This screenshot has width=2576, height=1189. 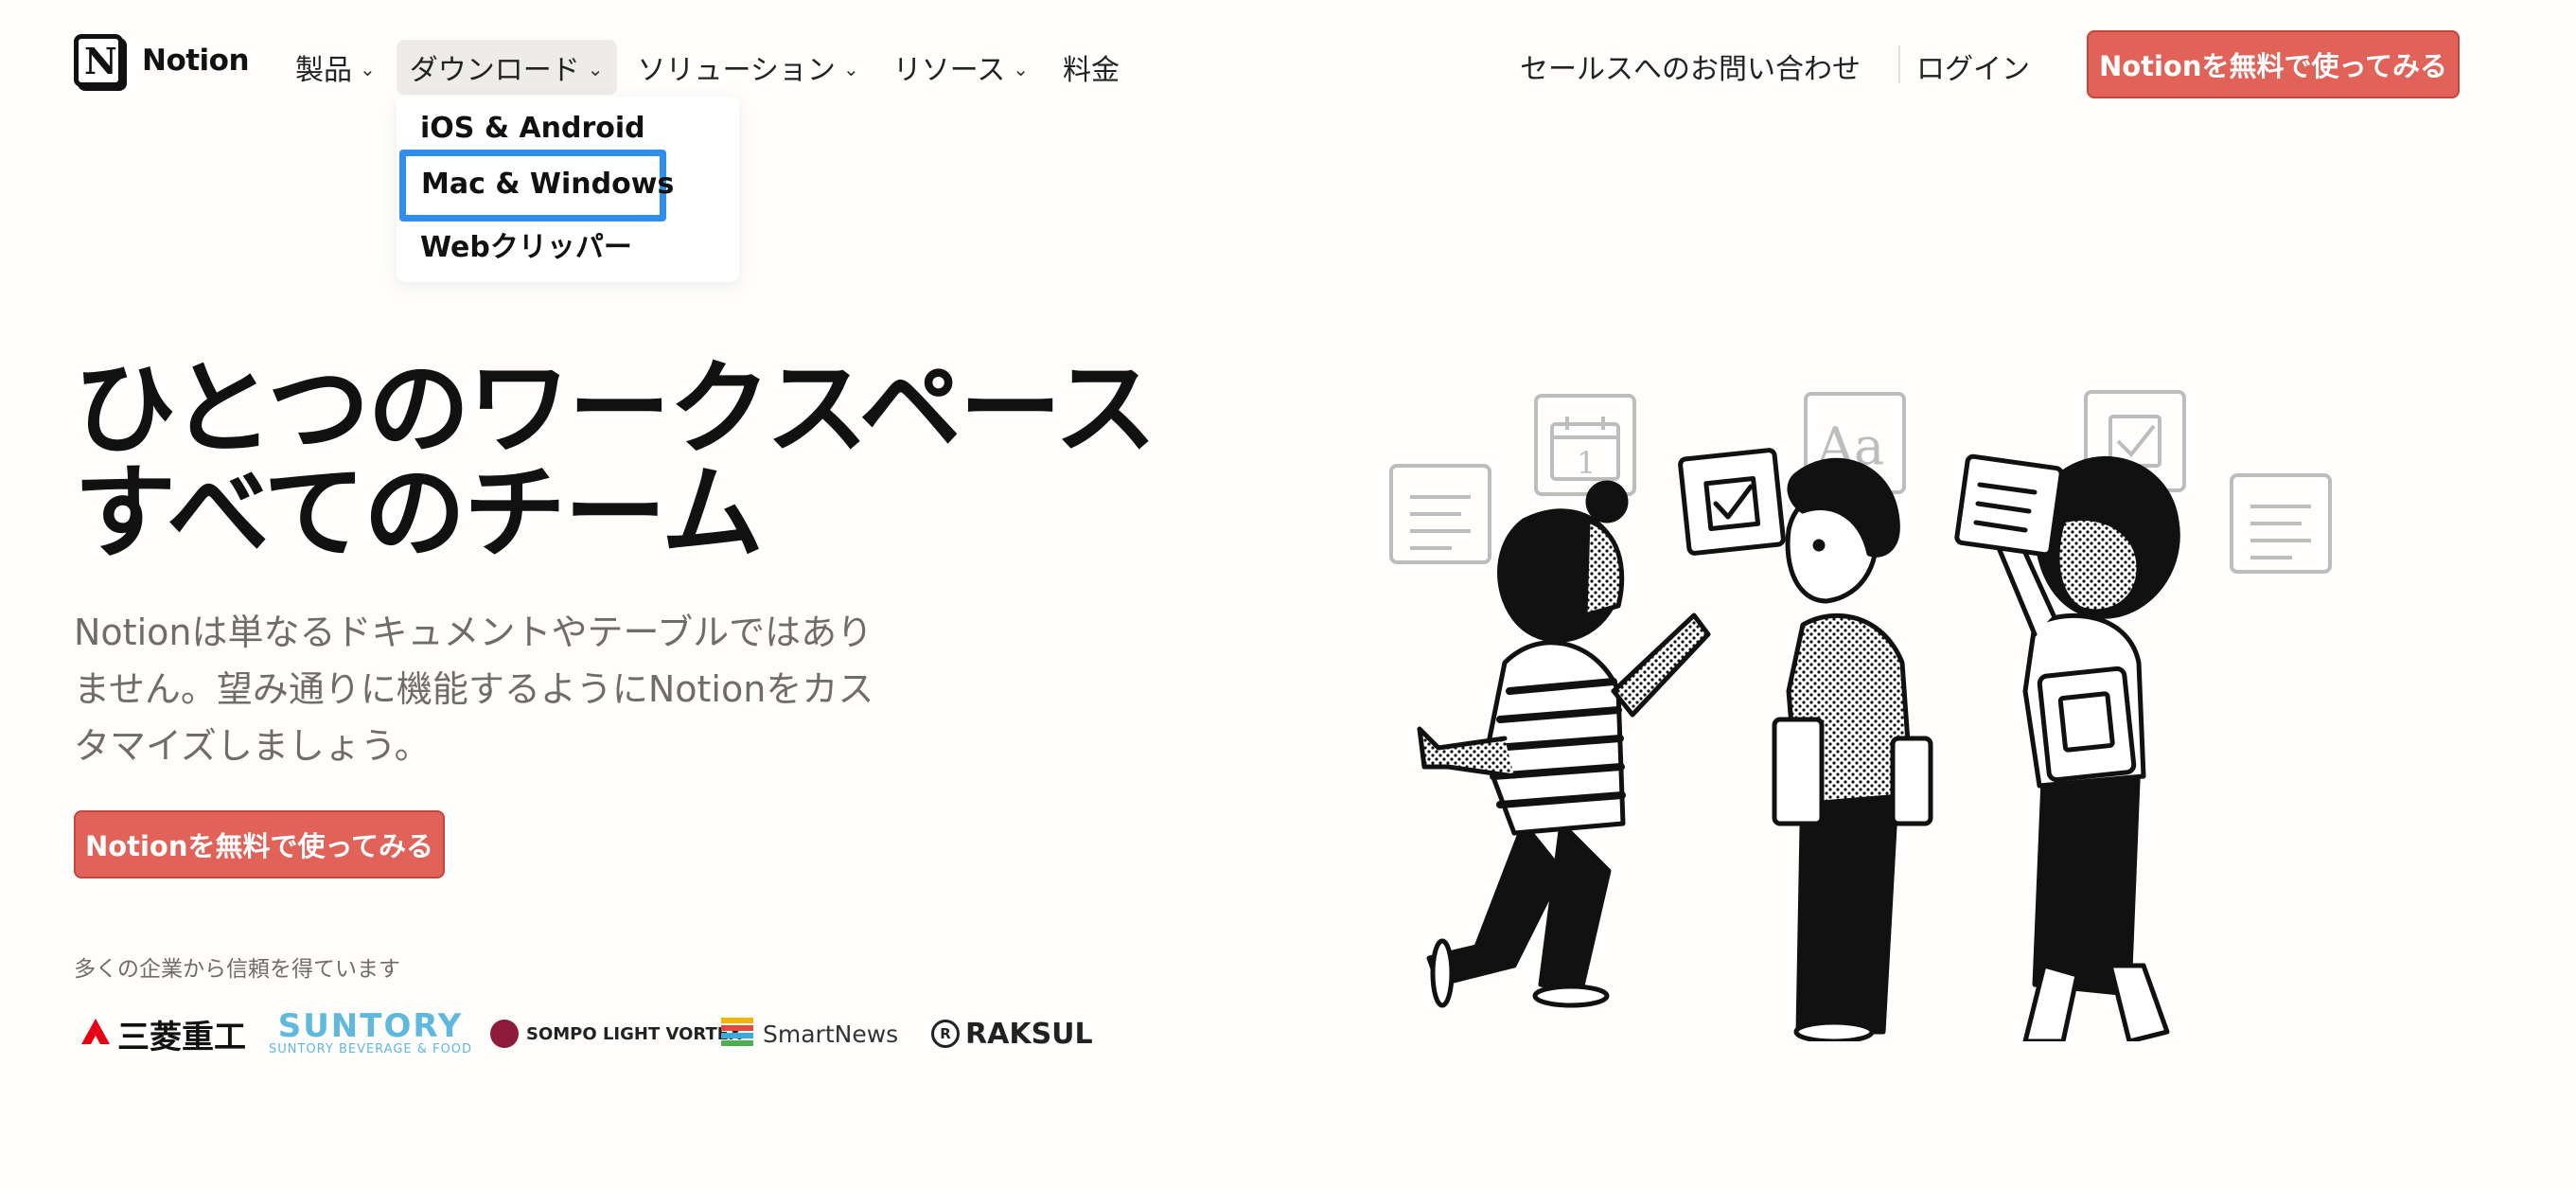 I want to click on mitsubishi-heavy-industries-logo: 三菱重工, so click(x=162, y=1033).